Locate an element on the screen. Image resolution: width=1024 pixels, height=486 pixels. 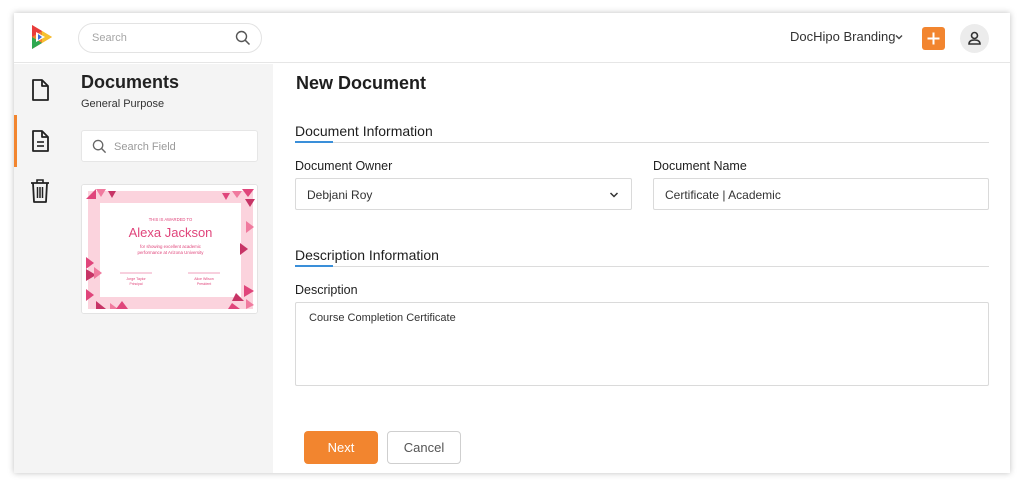
file-icon is located at coordinates (40, 90).